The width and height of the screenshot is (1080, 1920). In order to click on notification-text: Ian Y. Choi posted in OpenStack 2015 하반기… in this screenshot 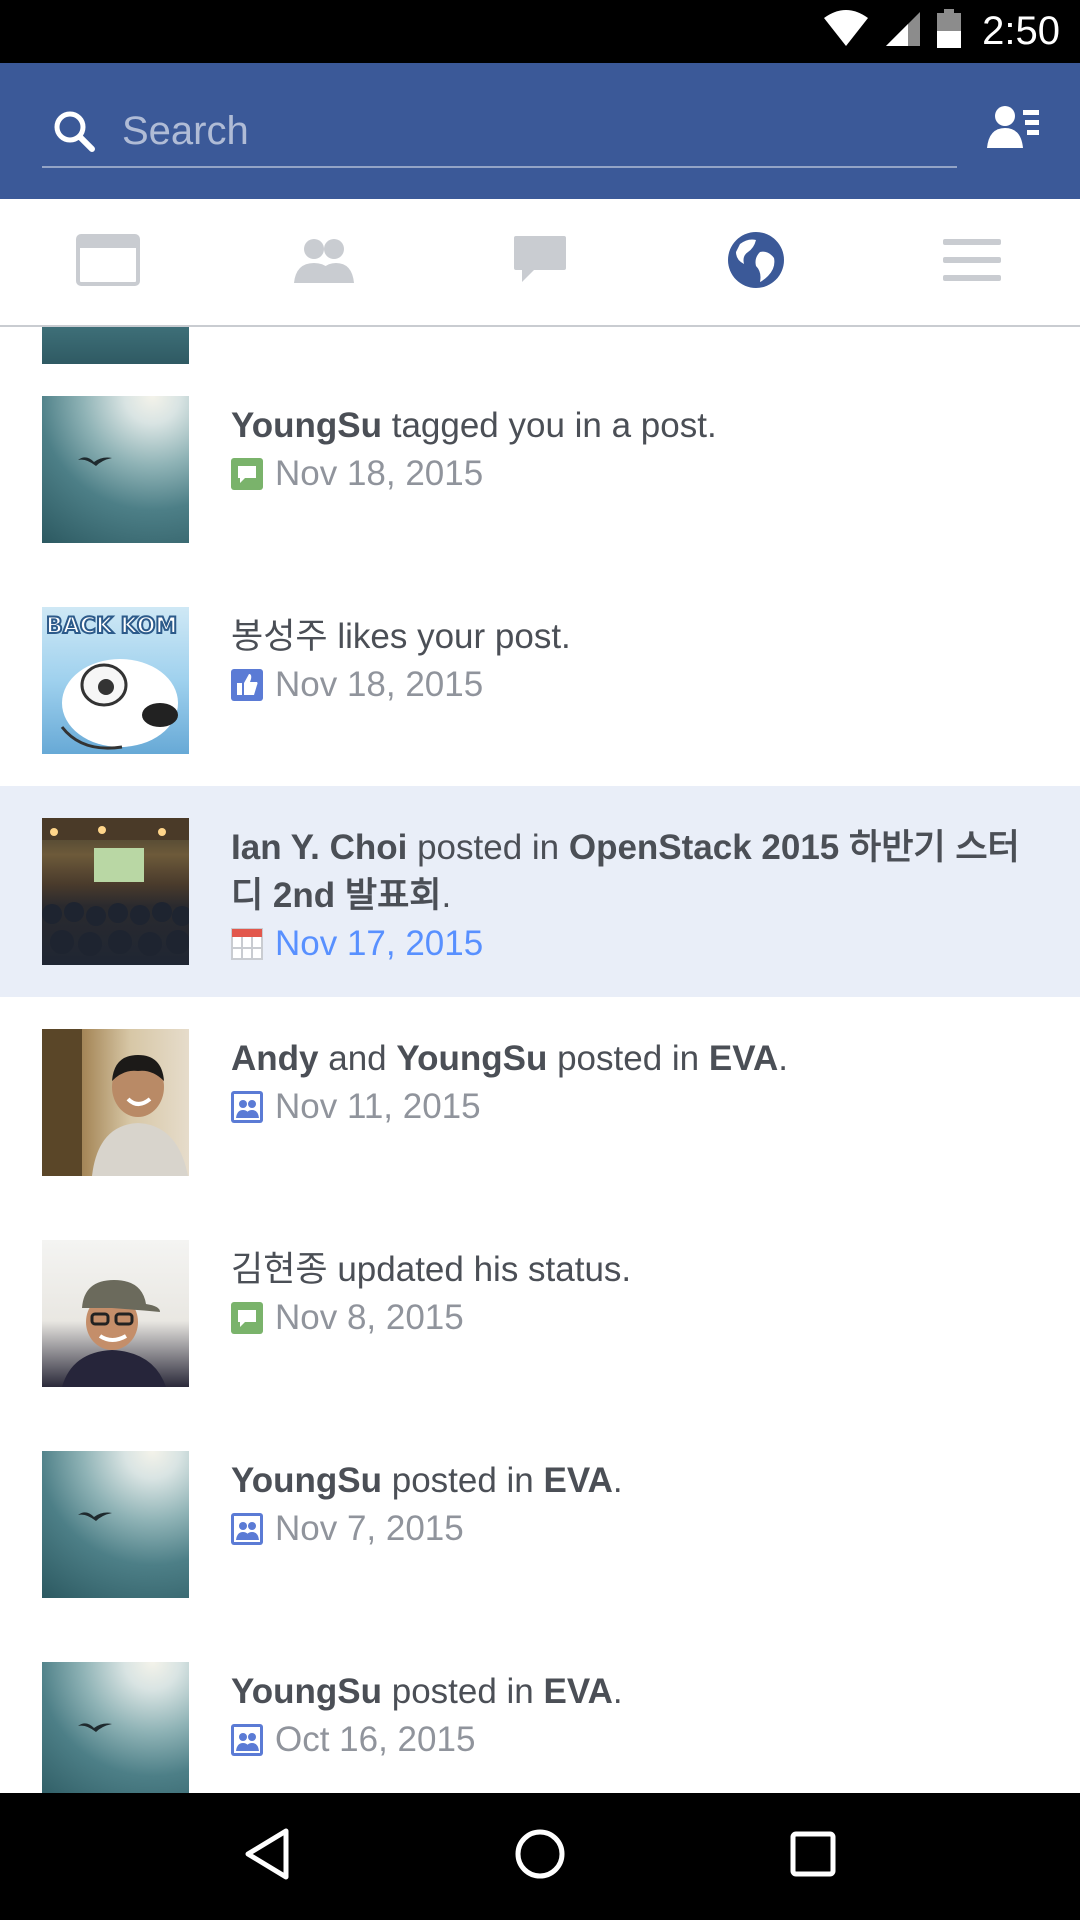, I will do `click(625, 871)`.